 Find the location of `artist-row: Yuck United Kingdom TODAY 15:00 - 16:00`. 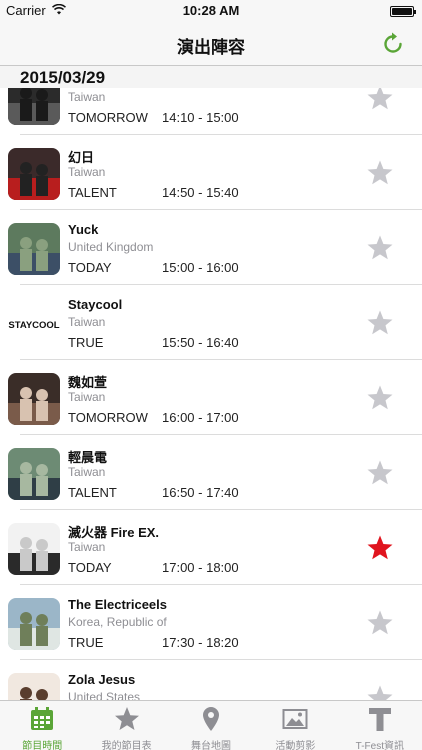

artist-row: Yuck United Kingdom TODAY 15:00 - 16:00 is located at coordinates (211, 247).